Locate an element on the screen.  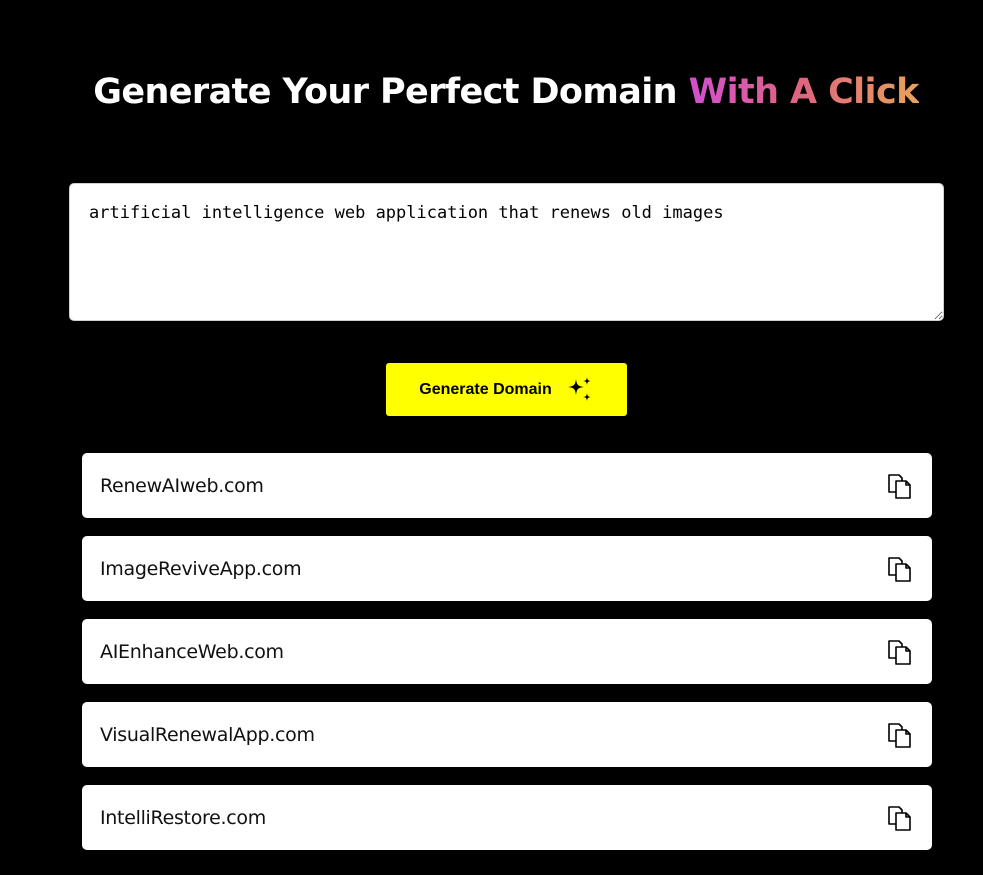
generate-domain-button: Generate Domain is located at coordinates (506, 389).